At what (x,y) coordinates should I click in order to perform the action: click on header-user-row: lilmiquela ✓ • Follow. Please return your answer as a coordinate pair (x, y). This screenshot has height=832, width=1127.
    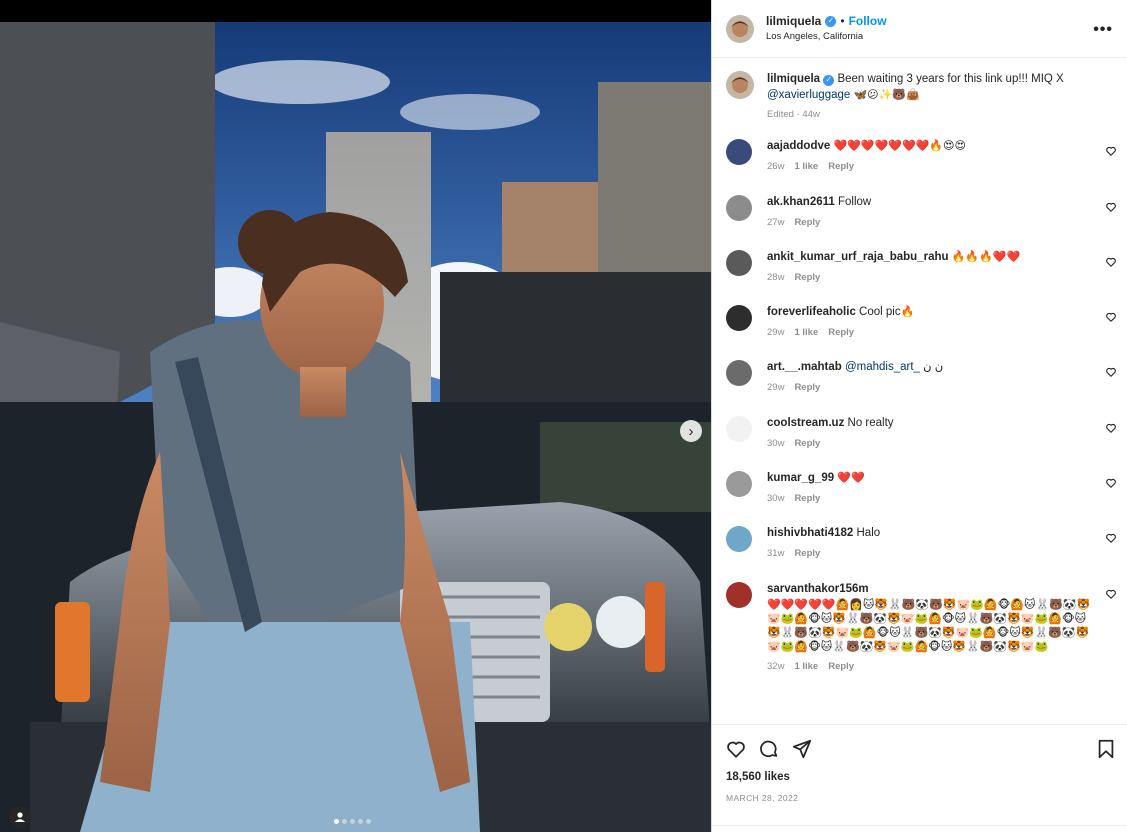
    Looking at the image, I should click on (826, 21).